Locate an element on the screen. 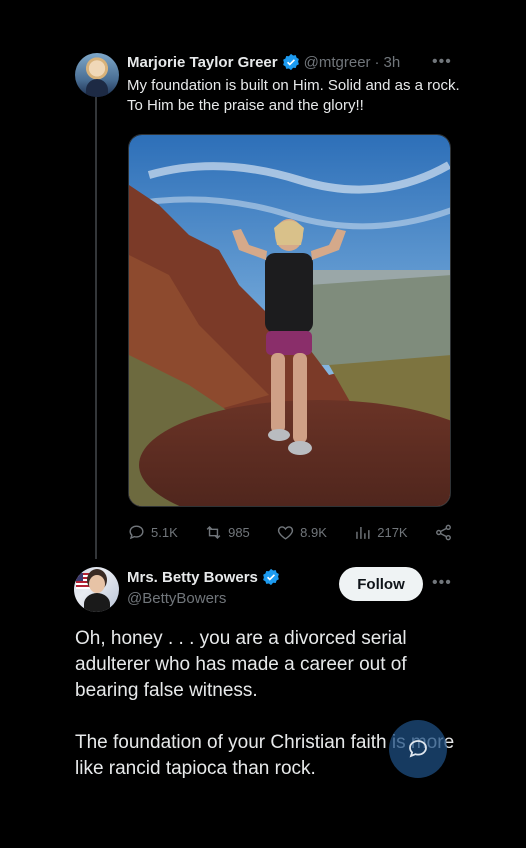 The width and height of the screenshot is (526, 848). view-count: 217K is located at coordinates (392, 532).